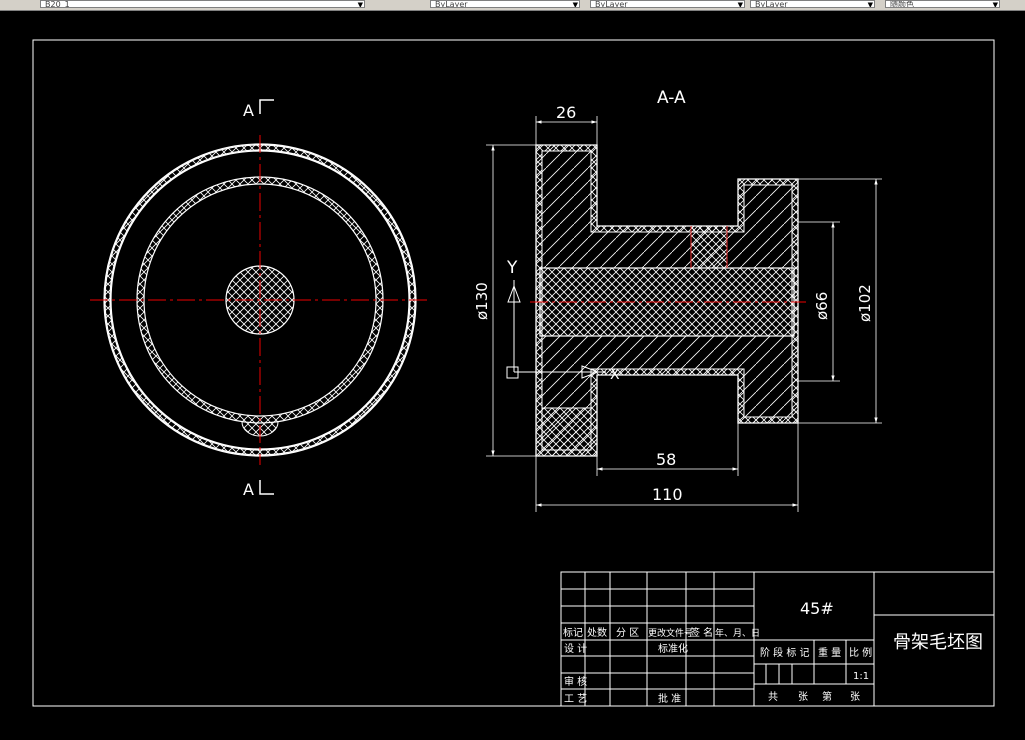 The height and width of the screenshot is (740, 1025). Describe the element at coordinates (822, 306) in the screenshot. I see `svg-text: ø66` at that location.